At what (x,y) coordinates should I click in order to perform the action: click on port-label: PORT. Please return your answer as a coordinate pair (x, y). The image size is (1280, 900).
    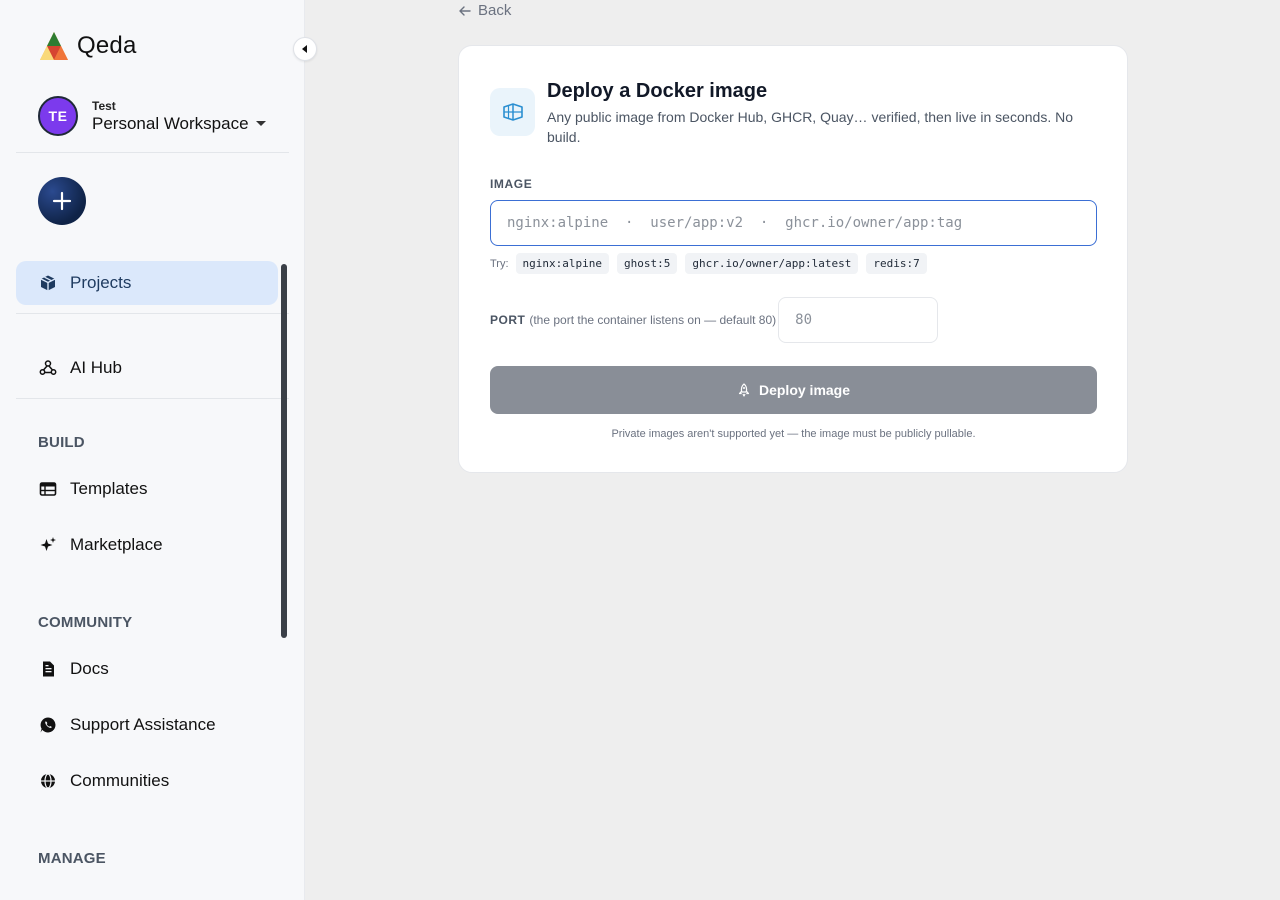
    Looking at the image, I should click on (508, 320).